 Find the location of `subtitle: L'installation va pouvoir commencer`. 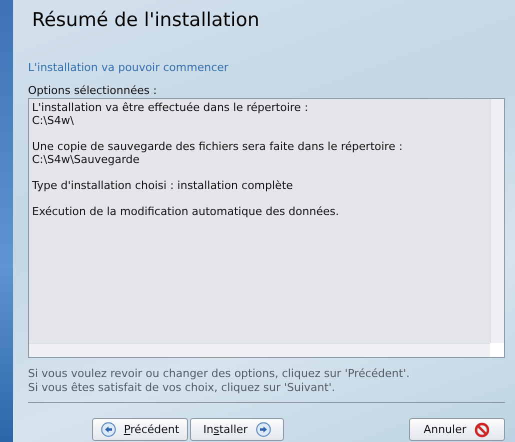

subtitle: L'installation va pouvoir commencer is located at coordinates (129, 67).